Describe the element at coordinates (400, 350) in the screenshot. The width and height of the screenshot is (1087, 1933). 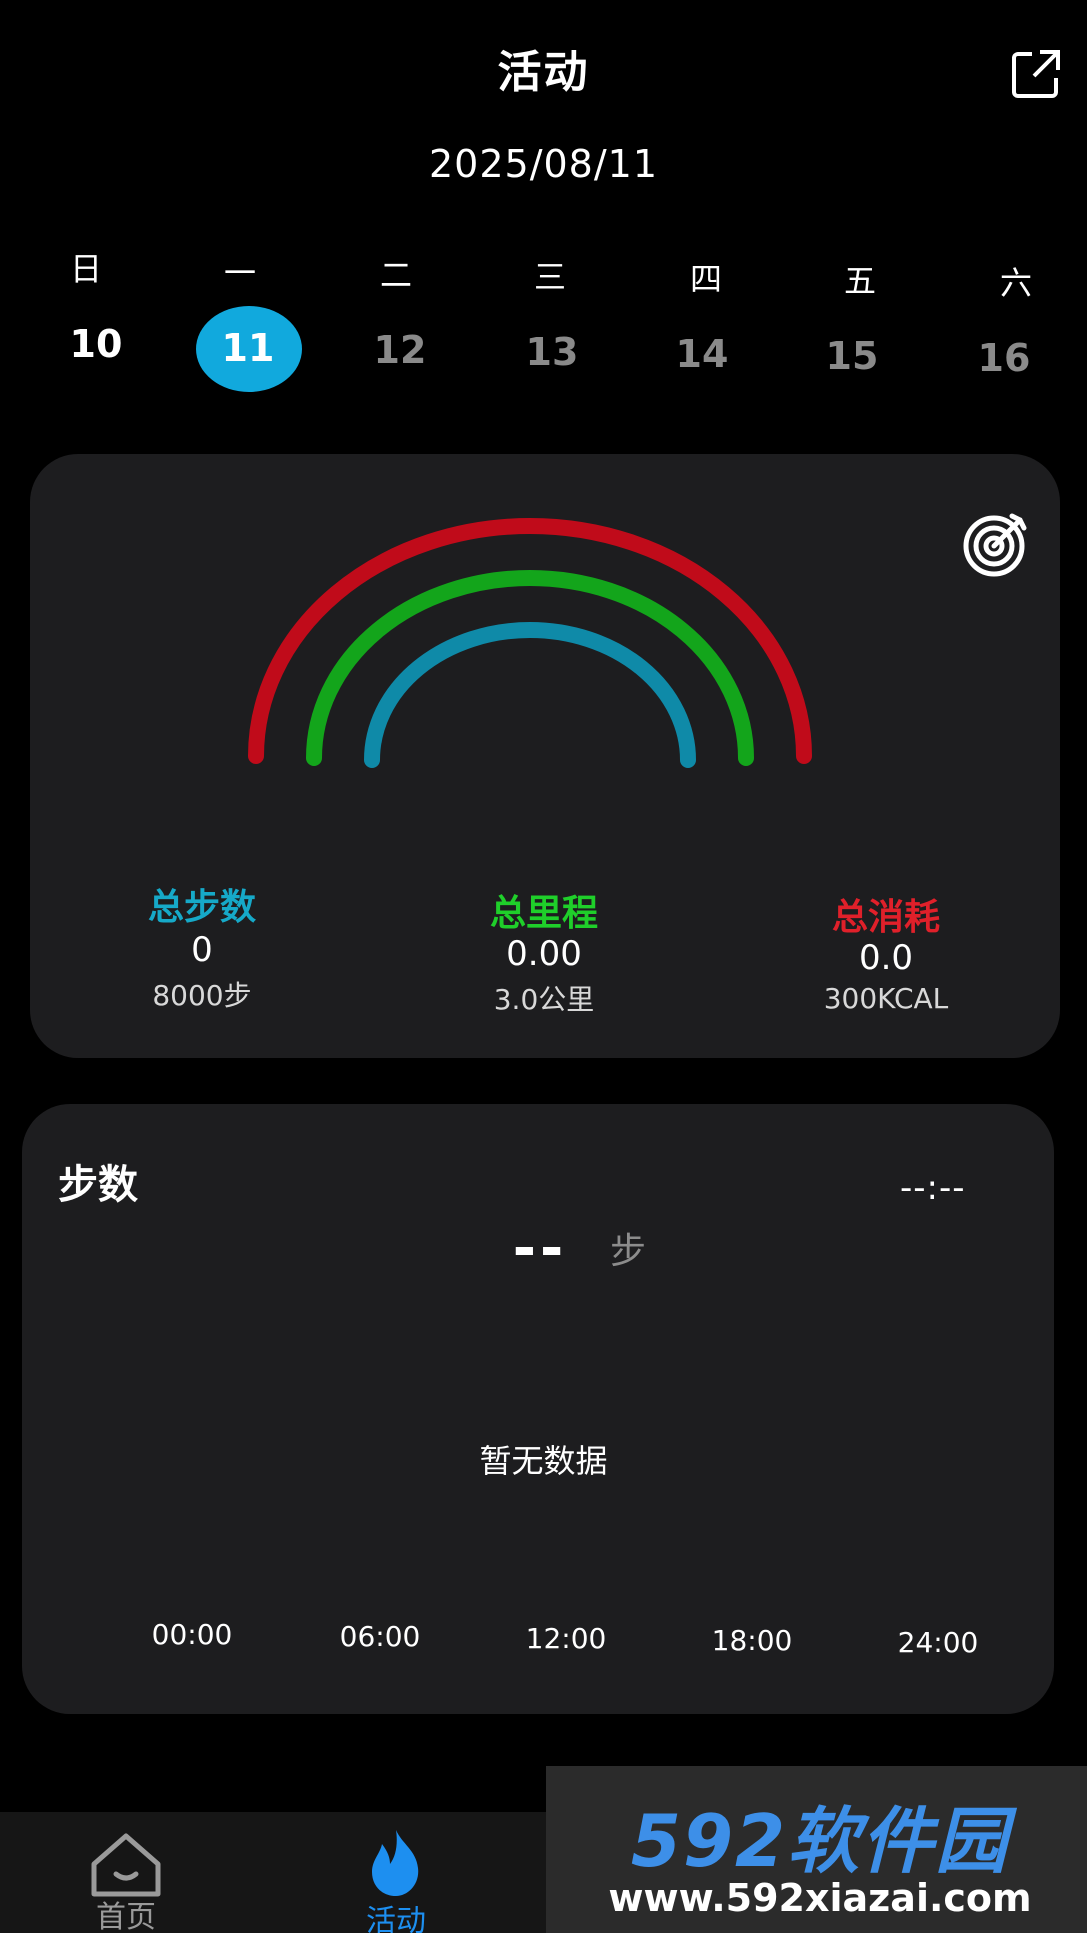
I see `day-12: 12` at that location.